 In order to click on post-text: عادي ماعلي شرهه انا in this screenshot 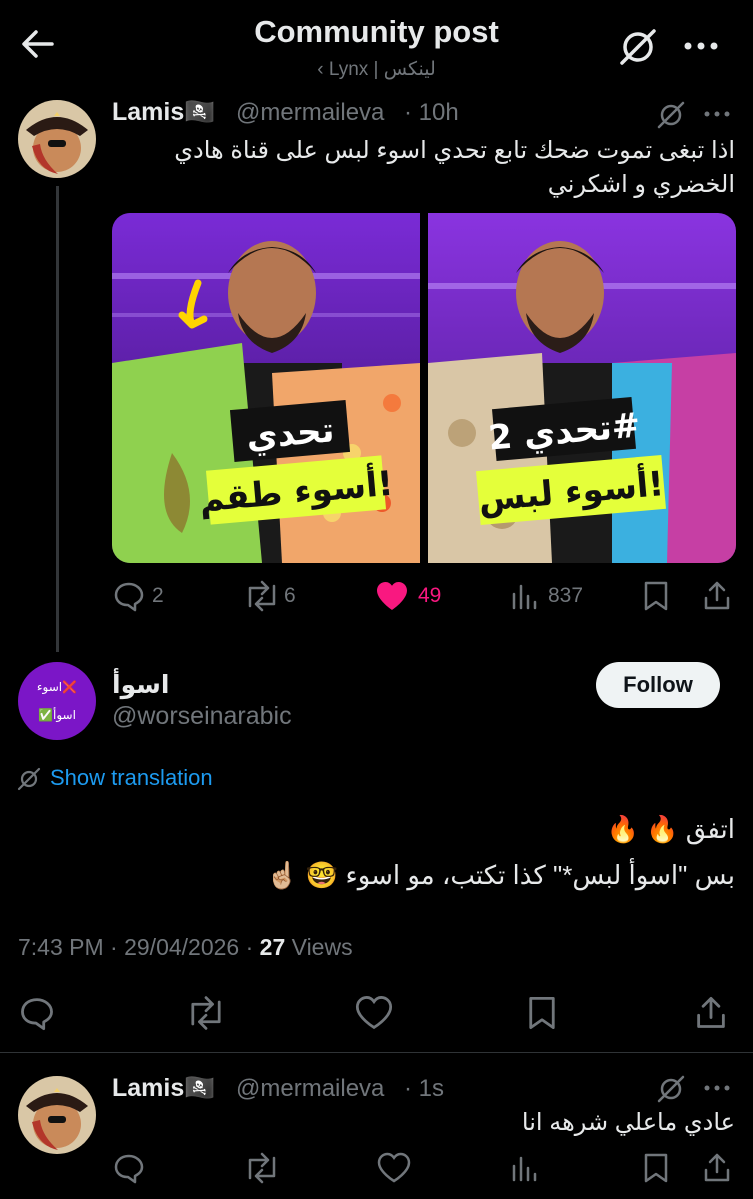, I will do `click(628, 1122)`.